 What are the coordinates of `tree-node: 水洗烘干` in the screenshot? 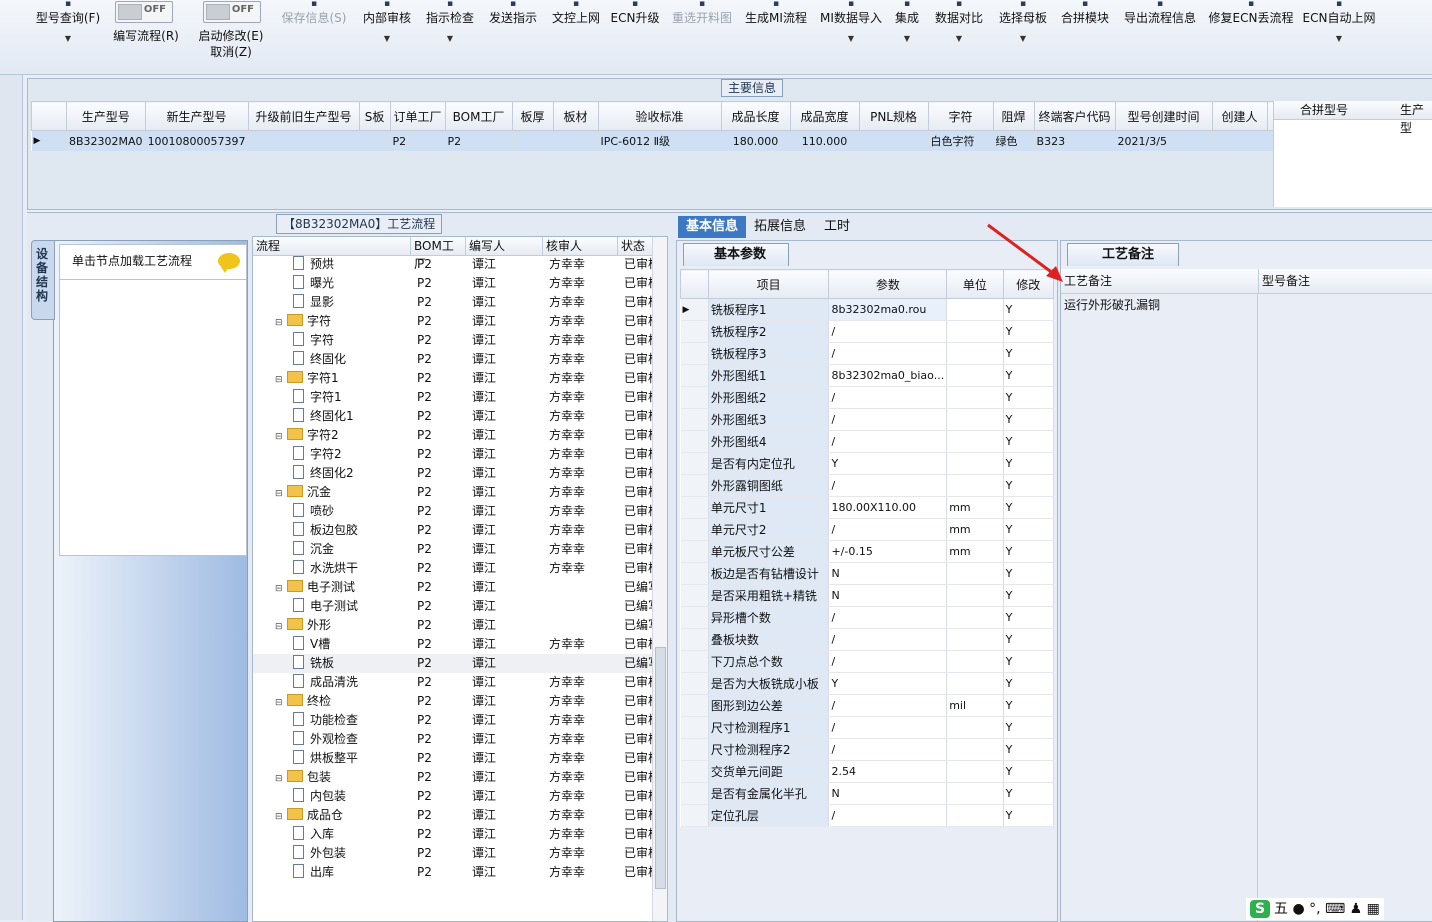 It's located at (352, 568).